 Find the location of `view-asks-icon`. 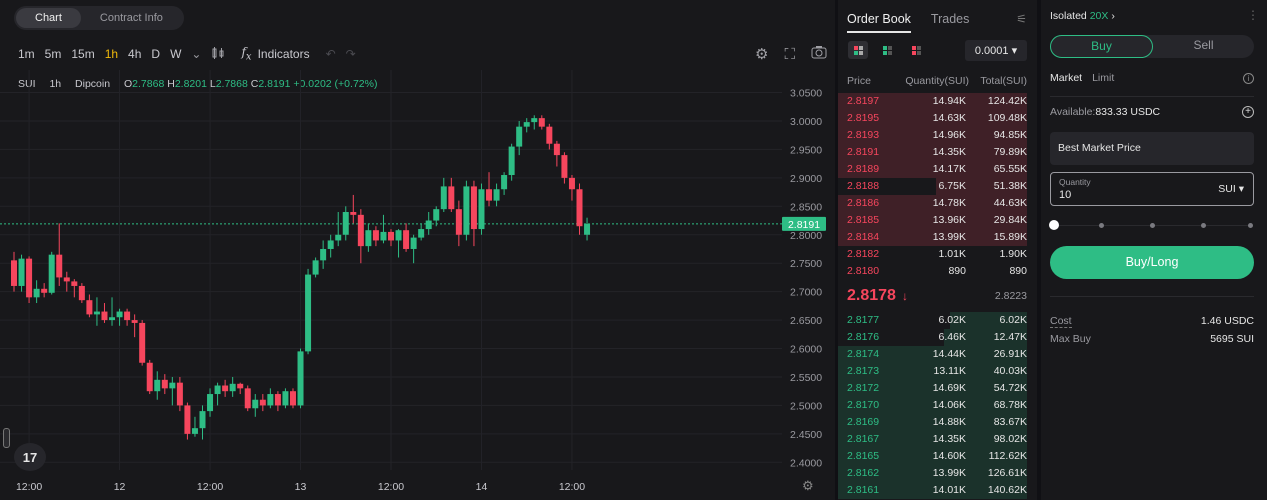

view-asks-icon is located at coordinates (916, 50).